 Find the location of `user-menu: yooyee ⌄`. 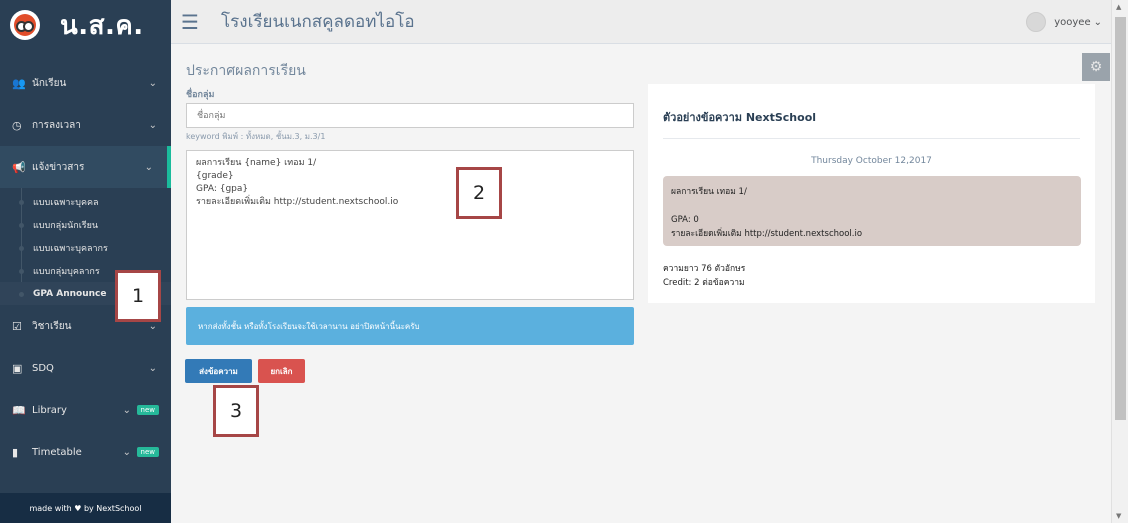

user-menu: yooyee ⌄ is located at coordinates (1064, 22).